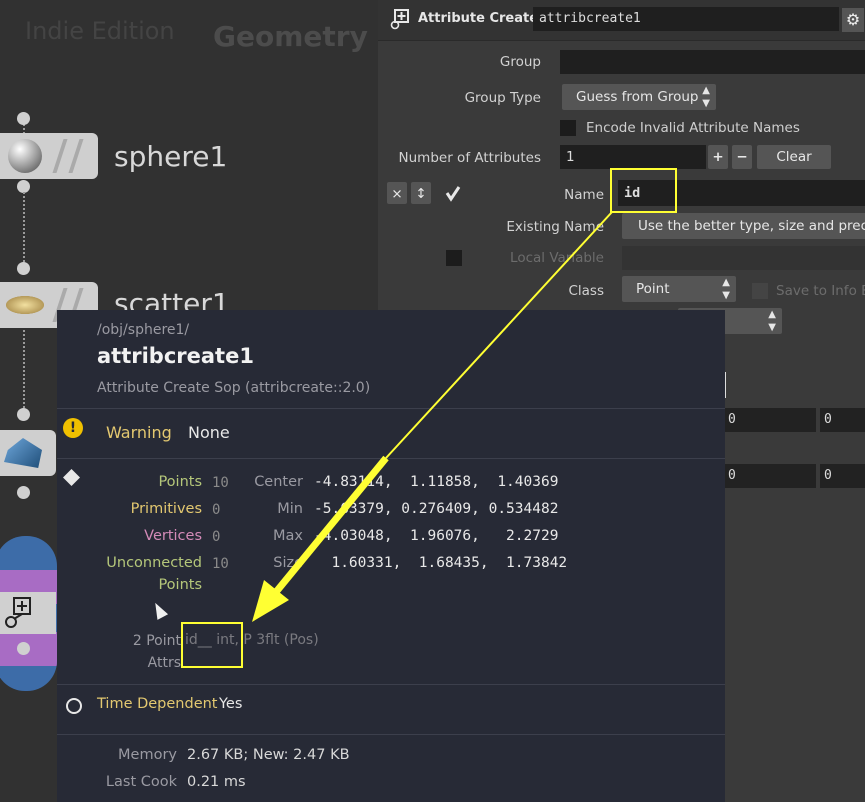  Describe the element at coordinates (499, 335) in the screenshot. I see `arrow-line-thin` at that location.